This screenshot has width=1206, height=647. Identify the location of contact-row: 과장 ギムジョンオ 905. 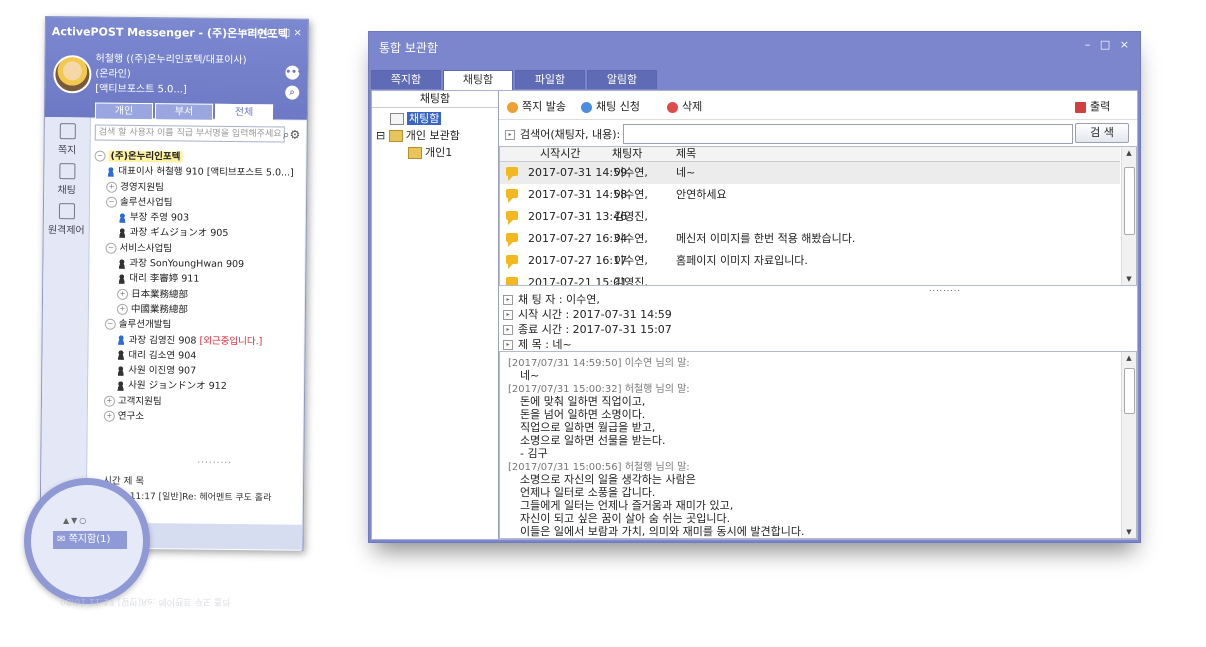
(196, 233).